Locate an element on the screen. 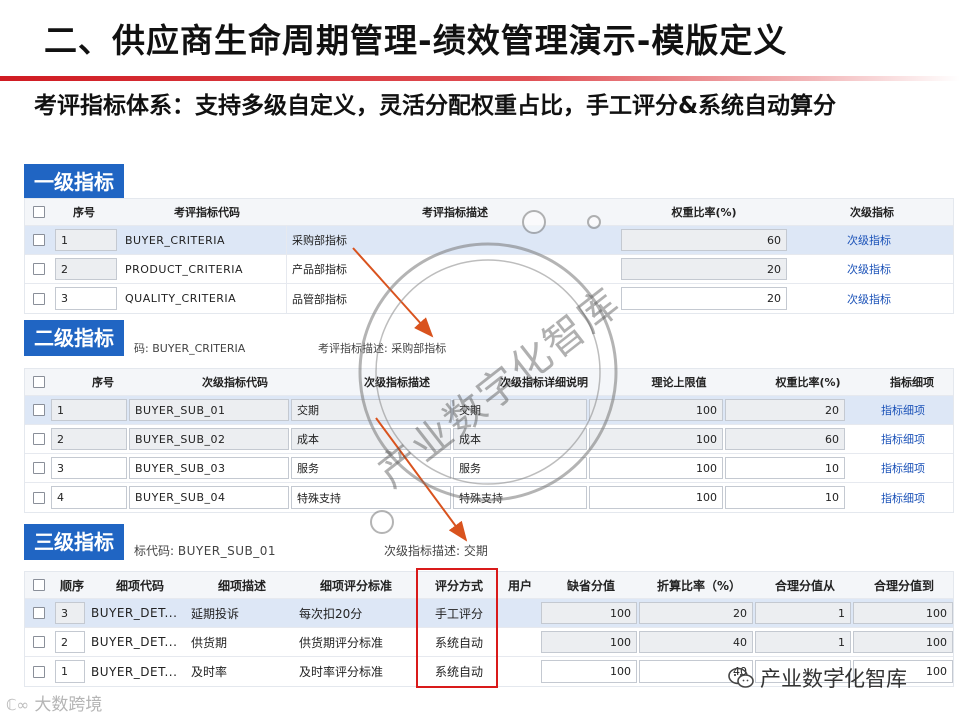 This screenshot has width=960, height=720. column-header-code: 考评指标代码 is located at coordinates (207, 212).